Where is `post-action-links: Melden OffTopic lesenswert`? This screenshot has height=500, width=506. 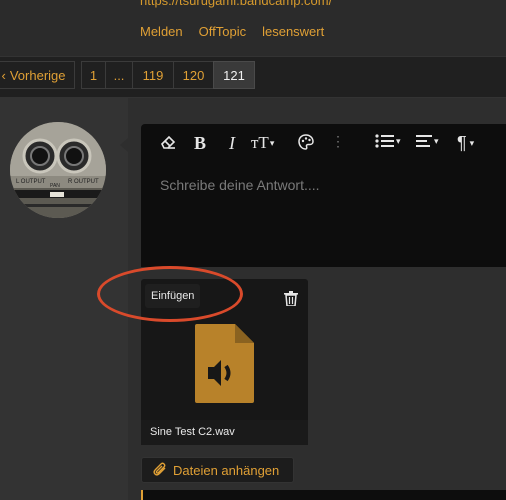
post-action-links: Melden OffTopic lesenswert is located at coordinates (232, 31).